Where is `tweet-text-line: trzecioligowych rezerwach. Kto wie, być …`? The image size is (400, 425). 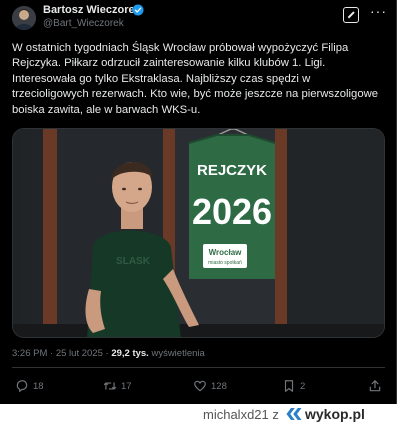
tweet-text-line: trzecioligowych rezerwach. Kto wie, być … is located at coordinates (195, 94).